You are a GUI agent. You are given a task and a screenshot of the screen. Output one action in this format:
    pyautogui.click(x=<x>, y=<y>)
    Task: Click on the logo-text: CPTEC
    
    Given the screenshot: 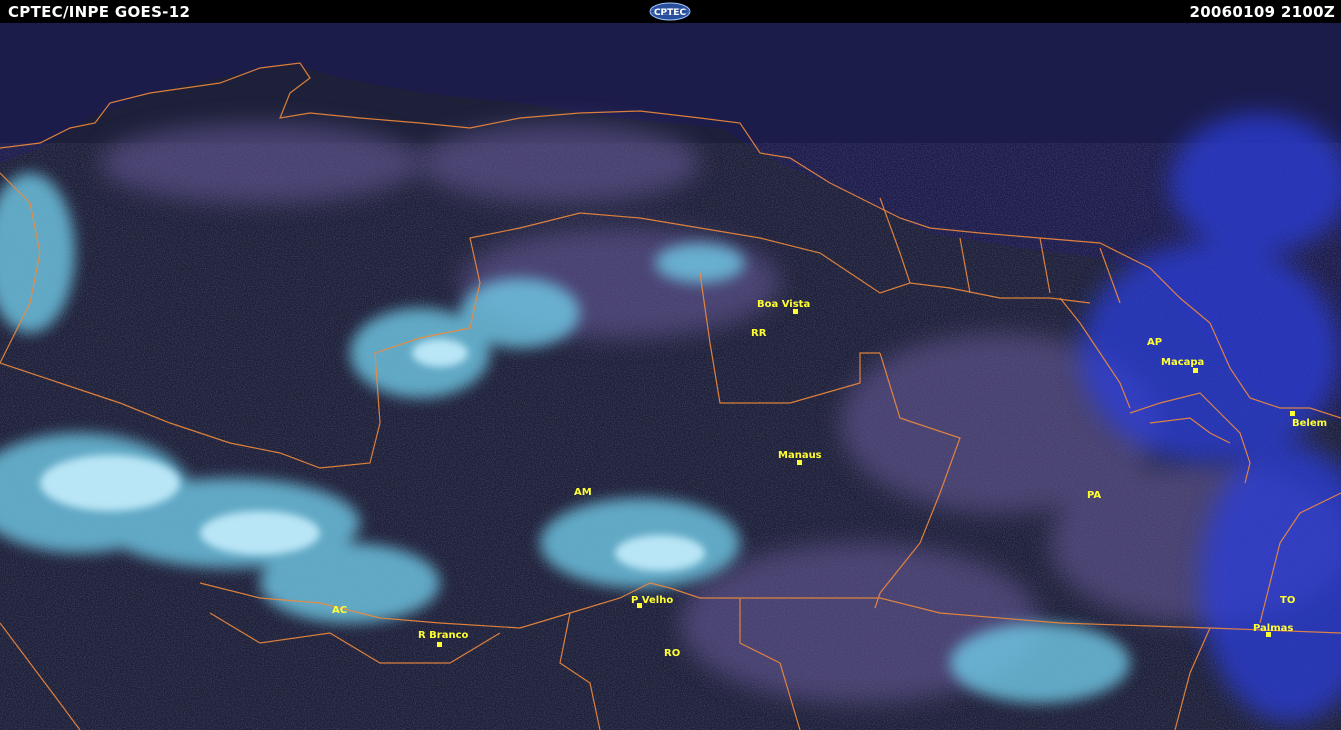 What is the action you would take?
    pyautogui.click(x=670, y=13)
    